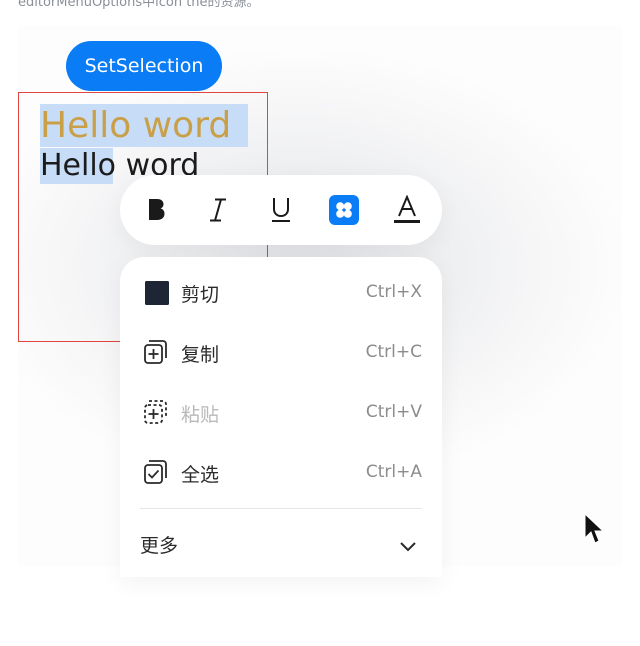  I want to click on apps-button, so click(344, 210).